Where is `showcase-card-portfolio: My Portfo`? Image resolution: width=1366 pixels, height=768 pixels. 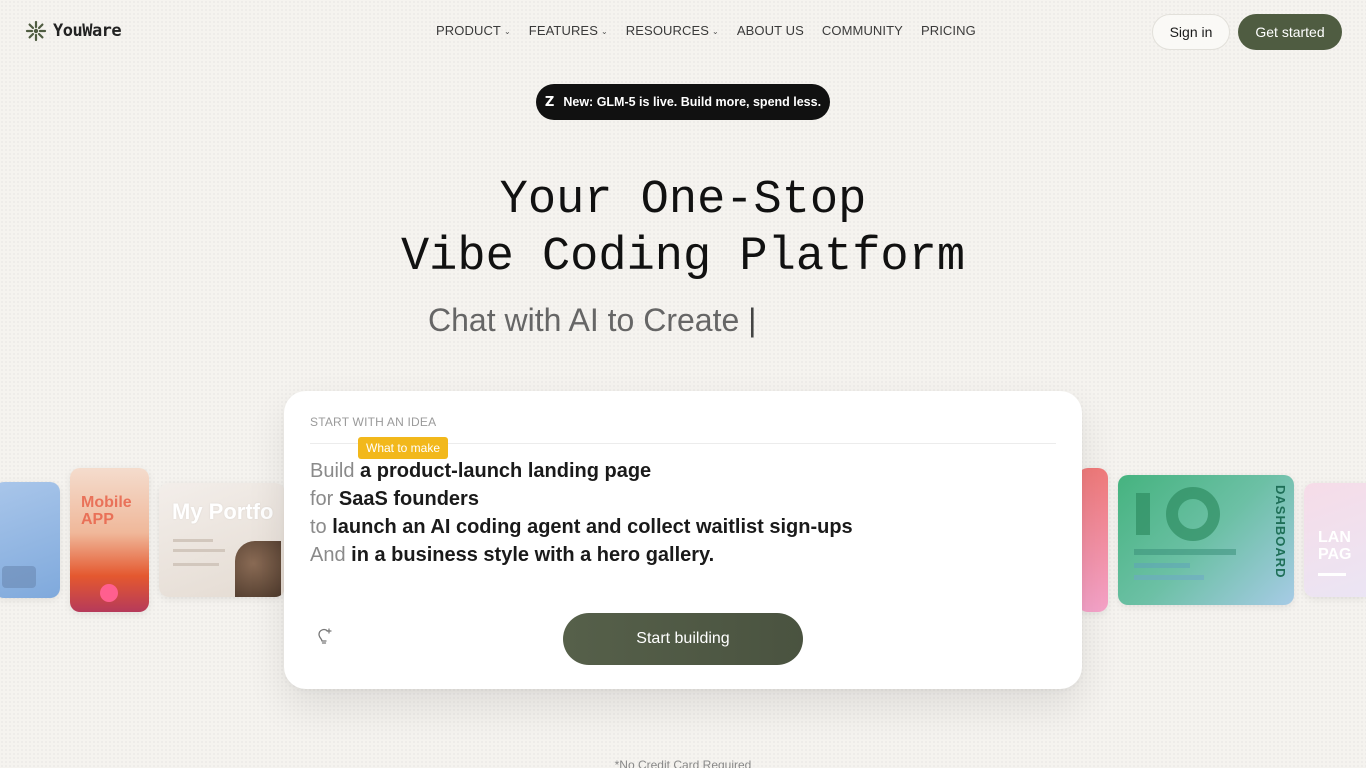
showcase-card-portfolio: My Portfo is located at coordinates (222, 540).